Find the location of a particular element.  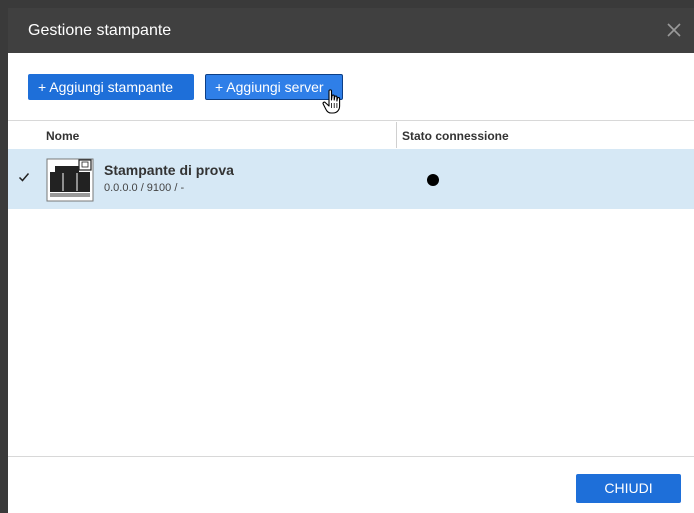

table-row: Stampante di prova 0.0.0.0 / 9100 / - is located at coordinates (351, 179).